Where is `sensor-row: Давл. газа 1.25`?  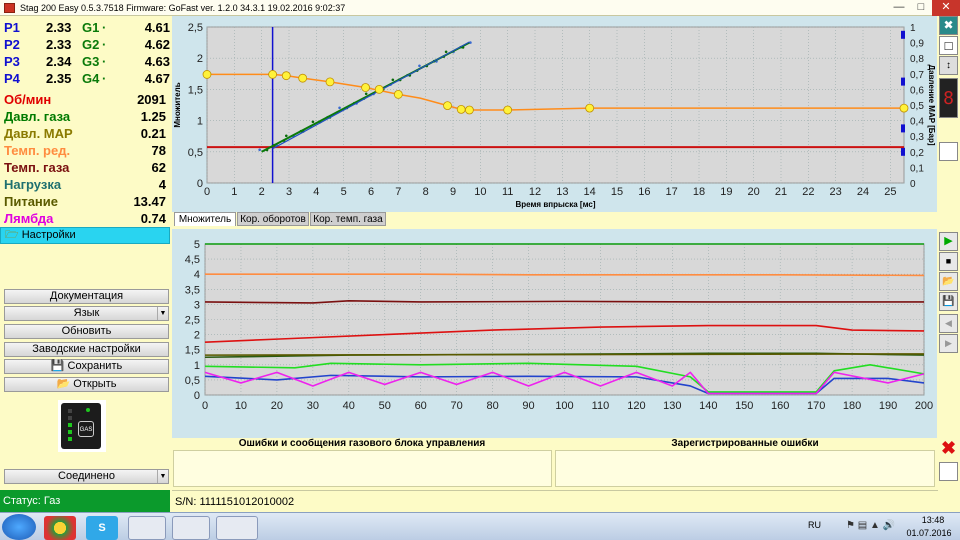
sensor-row: Давл. газа 1.25 is located at coordinates (85, 117).